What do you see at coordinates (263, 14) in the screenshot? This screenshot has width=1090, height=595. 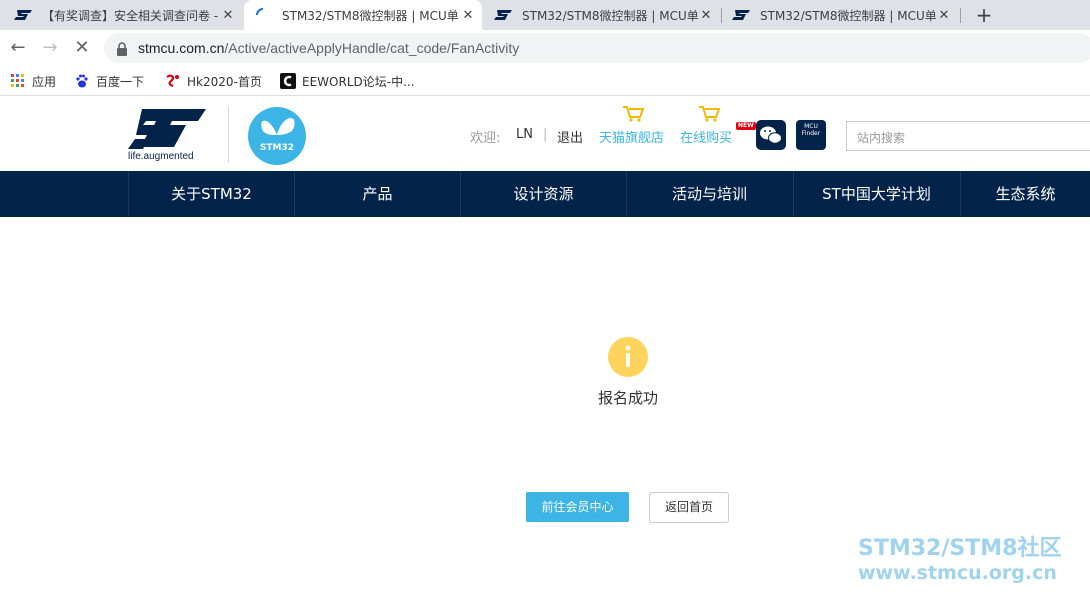 I see `loading-spinner-icon` at bounding box center [263, 14].